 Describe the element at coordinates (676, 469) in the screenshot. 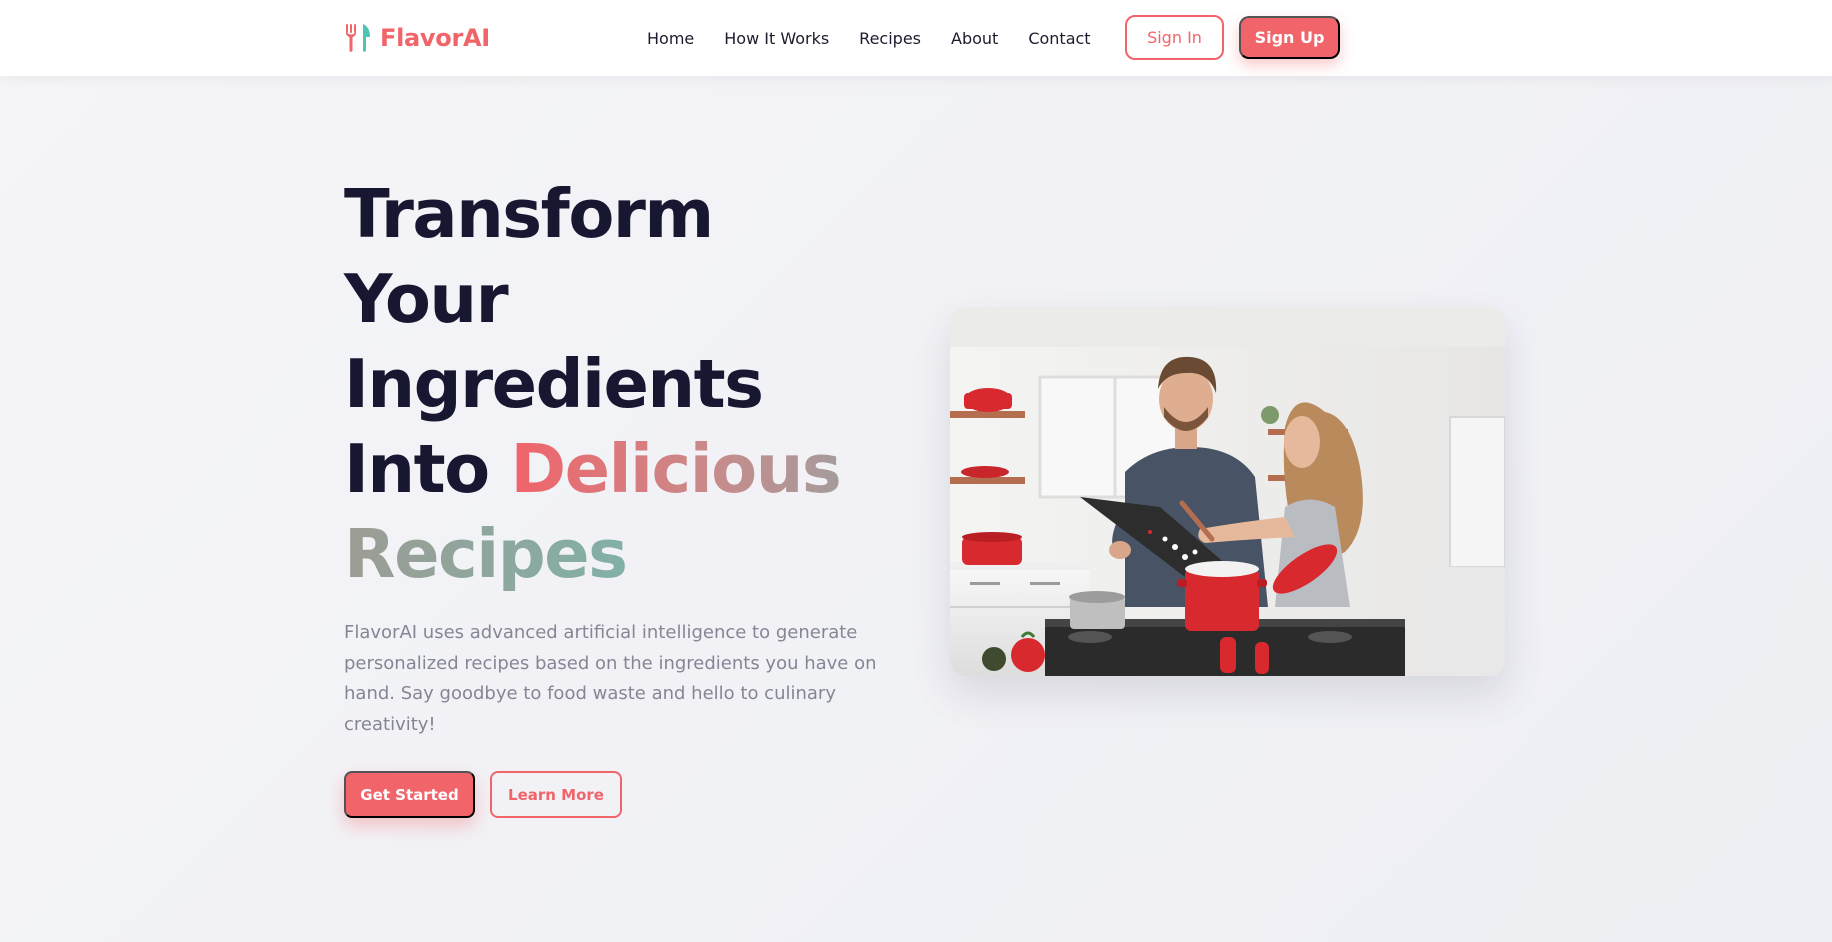

I see `hero-title-accent-delicious: Delicious` at that location.